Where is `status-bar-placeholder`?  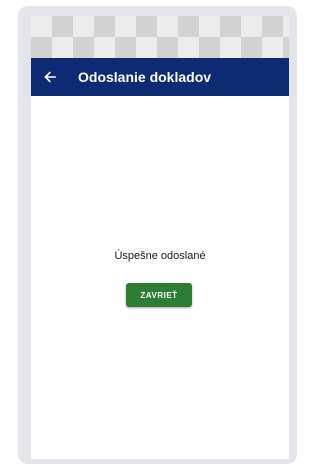 status-bar-placeholder is located at coordinates (160, 37).